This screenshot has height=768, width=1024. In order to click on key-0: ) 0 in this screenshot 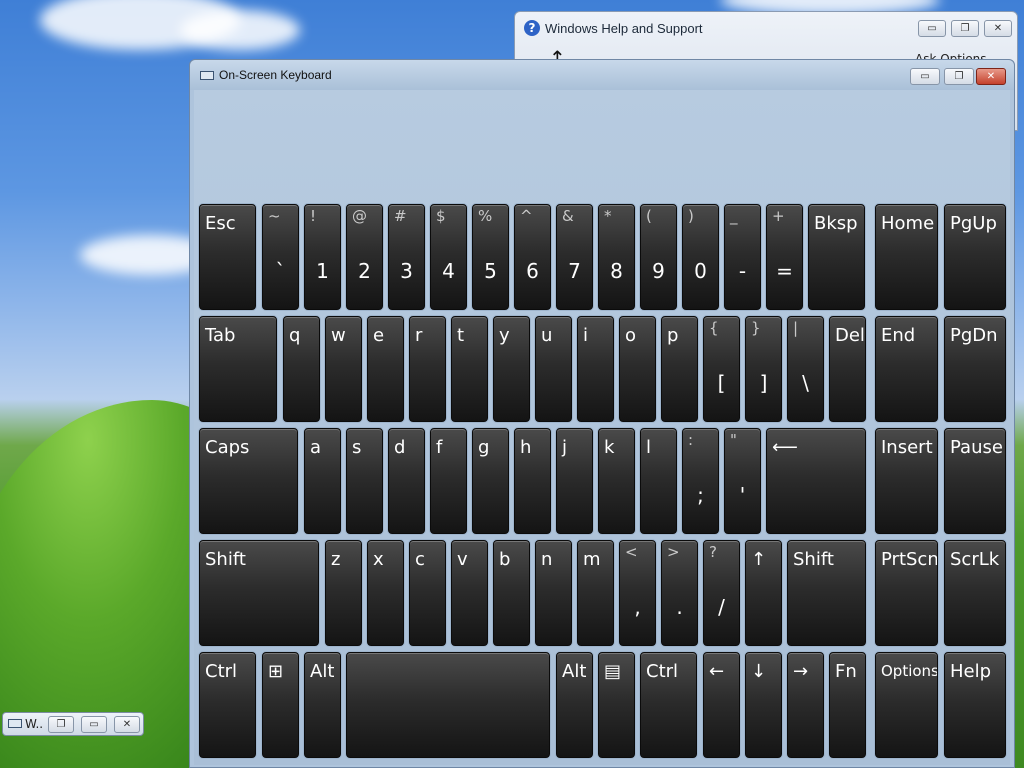, I will do `click(700, 257)`.